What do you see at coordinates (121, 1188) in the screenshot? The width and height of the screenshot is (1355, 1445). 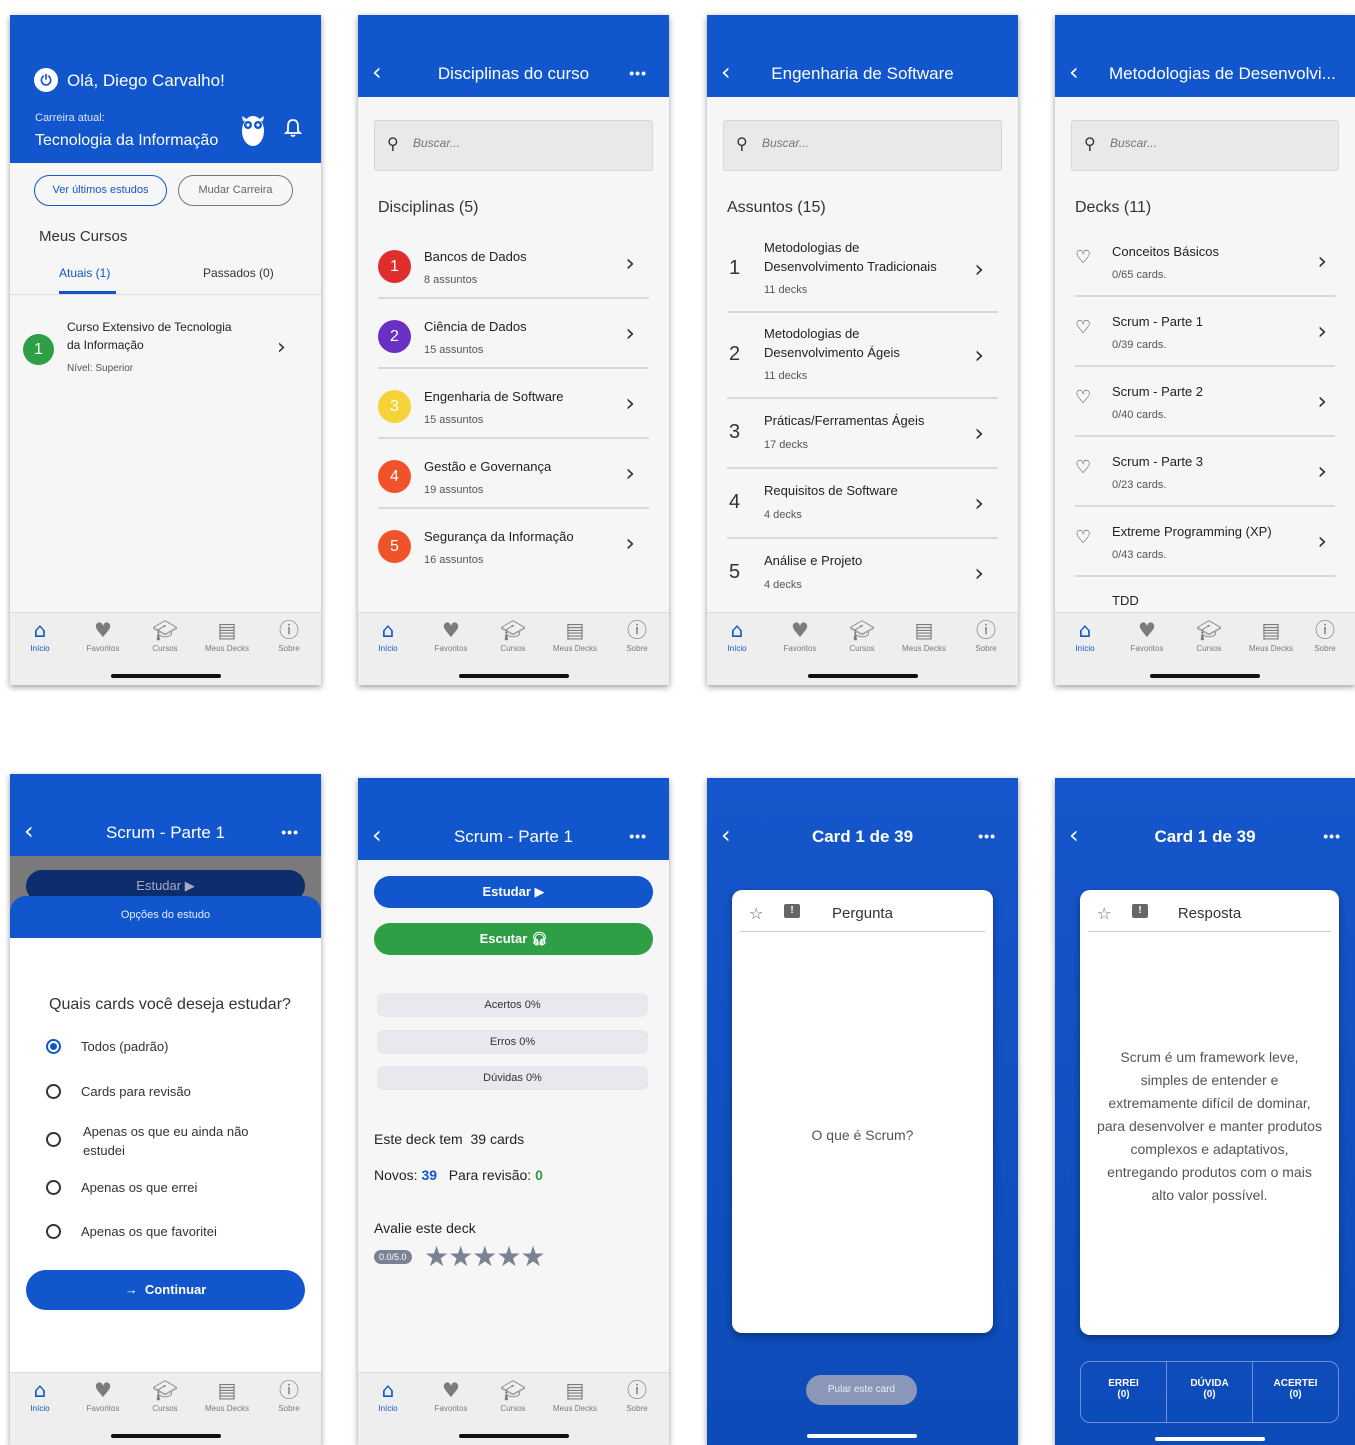 I see `radio-option: Apenas os que errei` at bounding box center [121, 1188].